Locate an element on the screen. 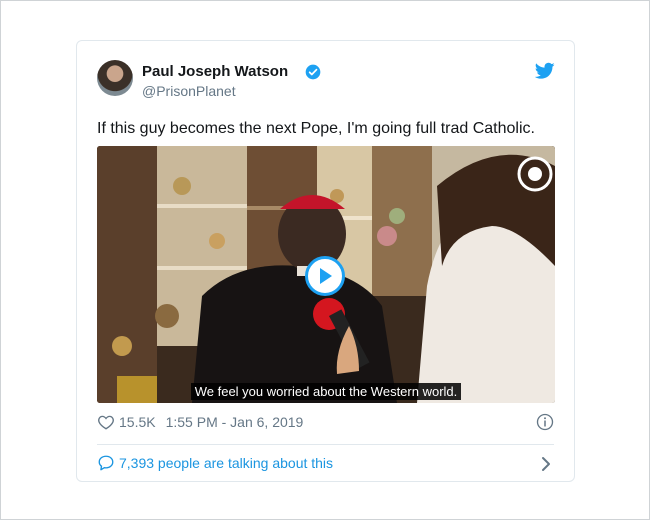 The width and height of the screenshot is (650, 520). divider is located at coordinates (325, 444).